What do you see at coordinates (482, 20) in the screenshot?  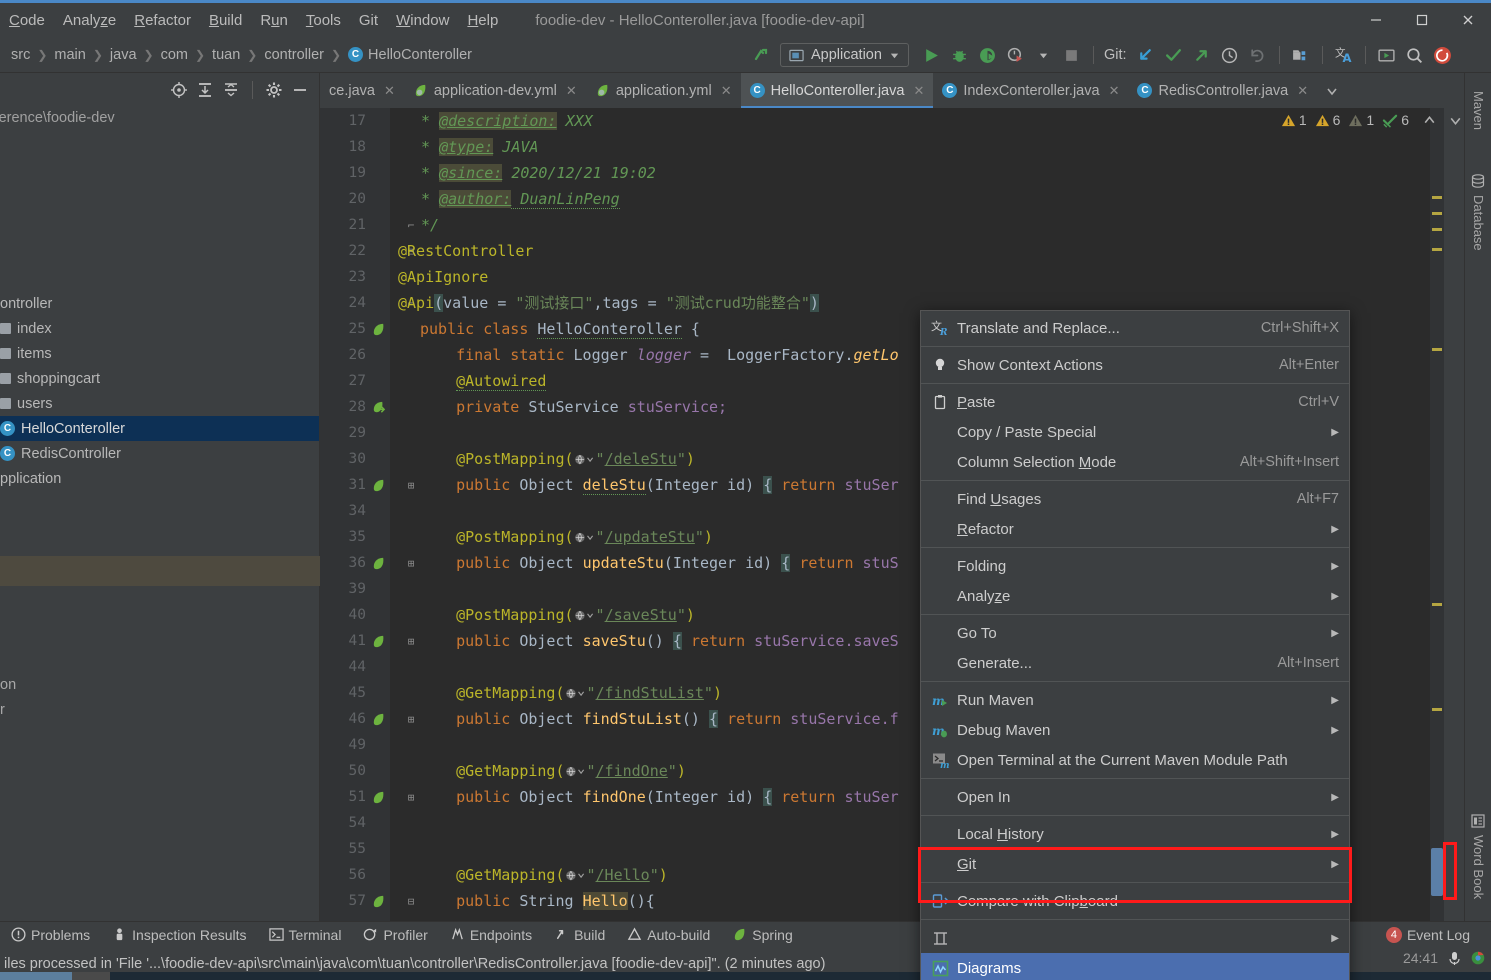 I see `menu-help: Help` at bounding box center [482, 20].